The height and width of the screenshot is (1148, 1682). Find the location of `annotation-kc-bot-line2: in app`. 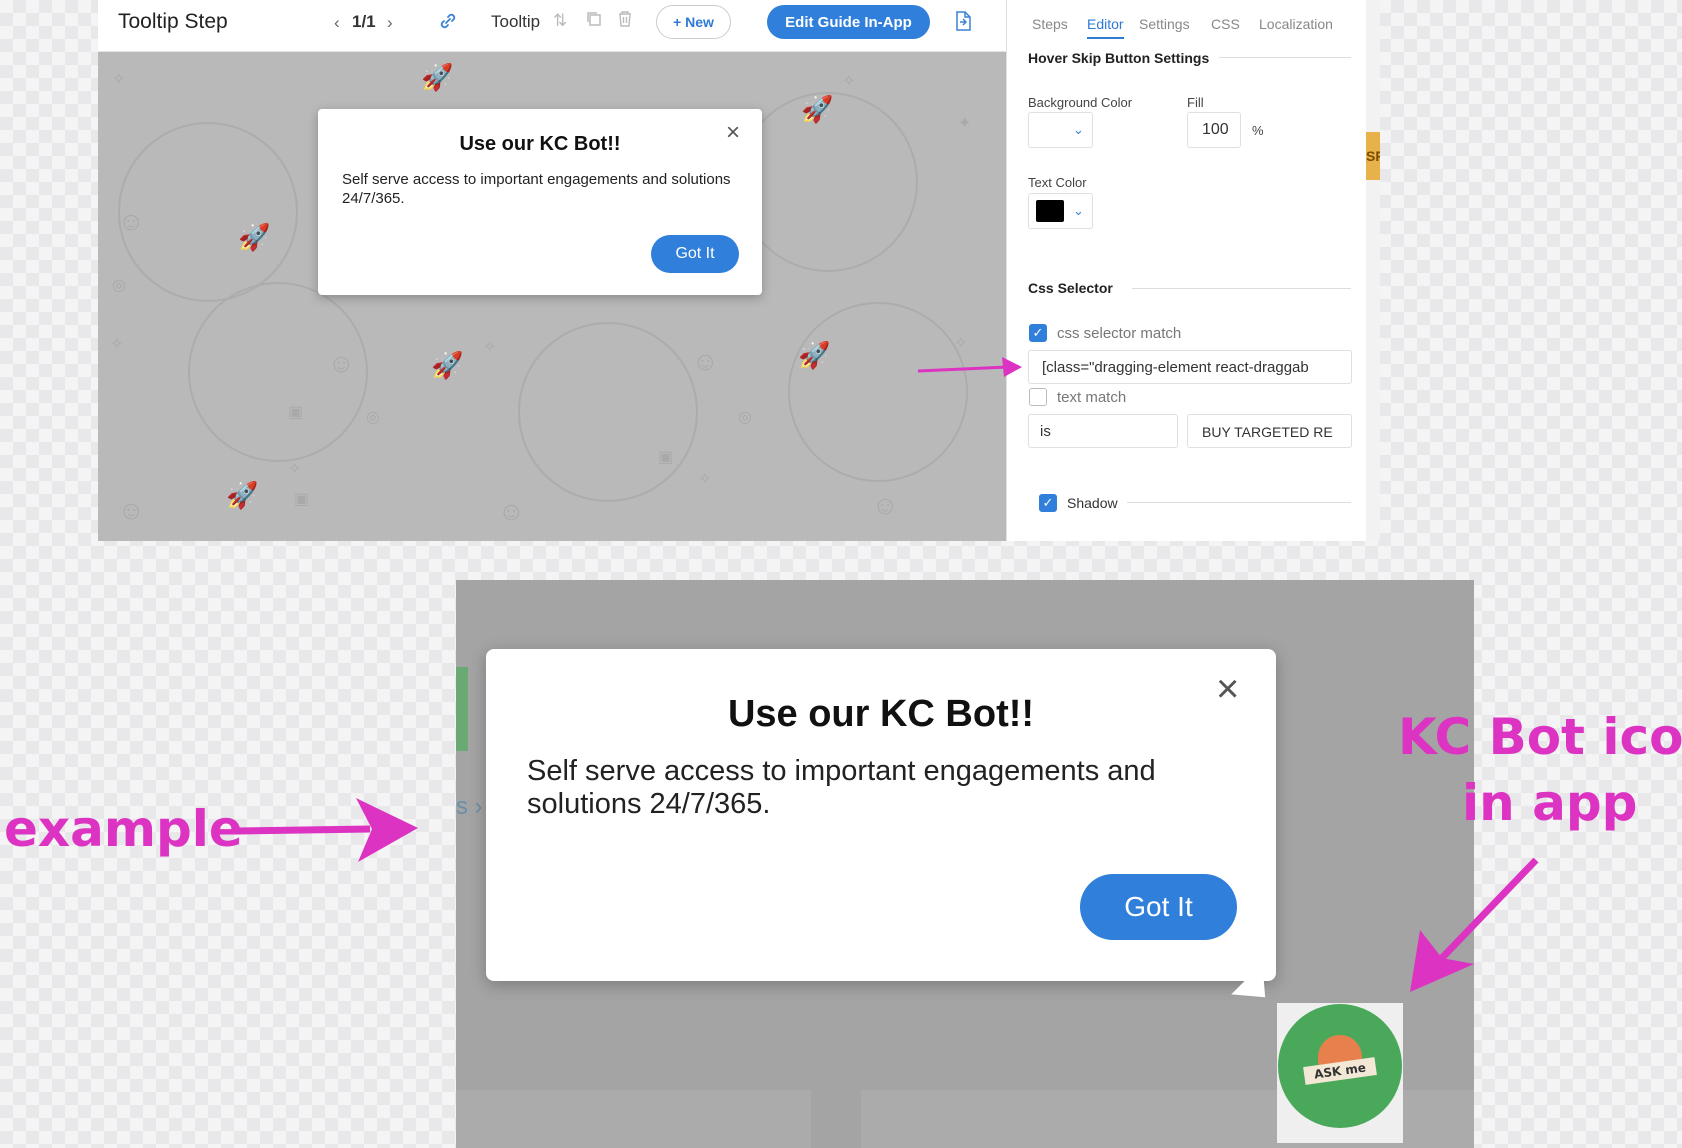

annotation-kc-bot-line2: in app is located at coordinates (1550, 803).